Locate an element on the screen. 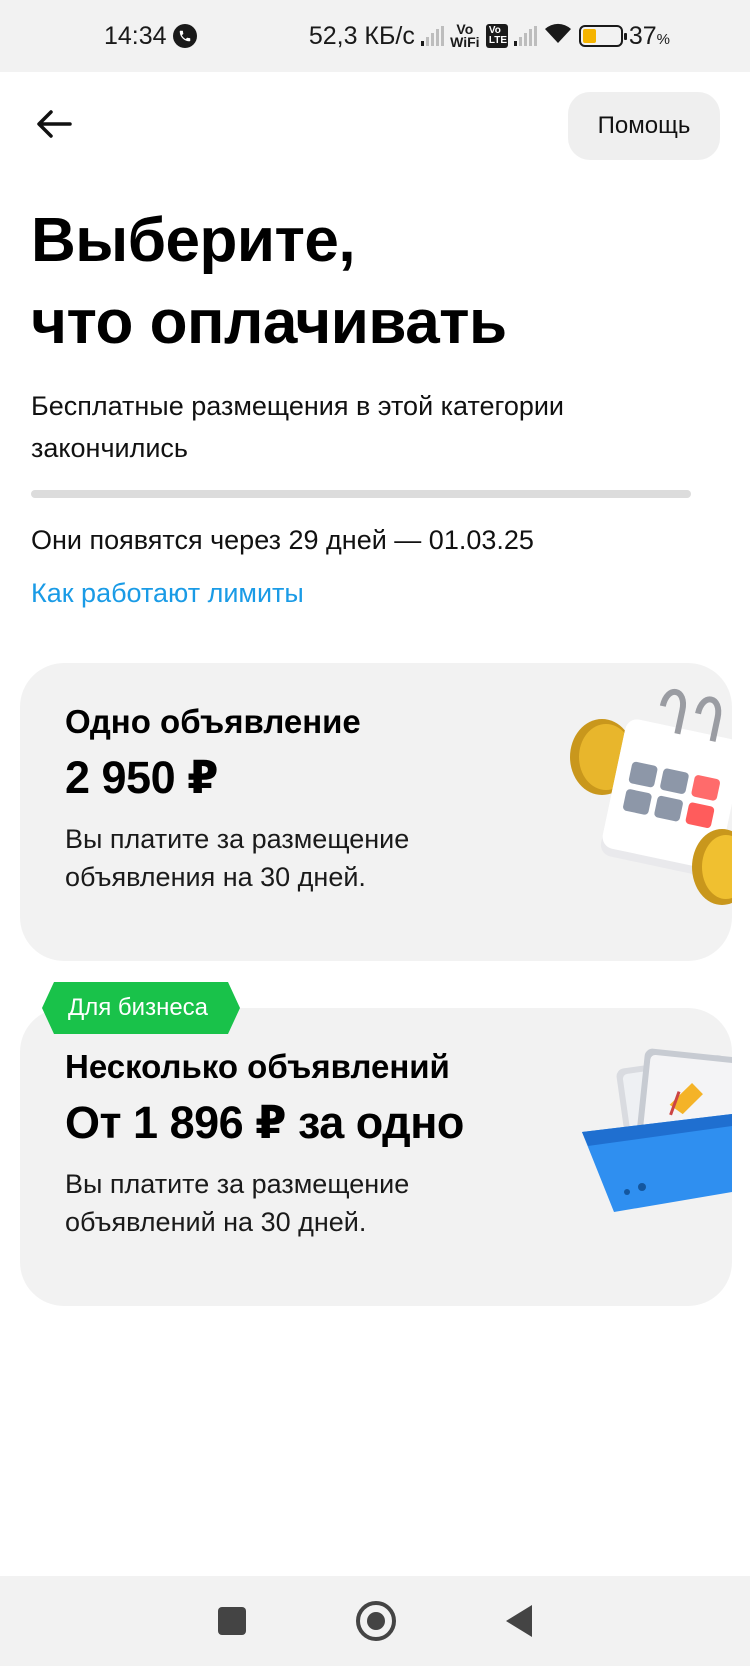 The width and height of the screenshot is (750, 1666). clock: 14:34 is located at coordinates (135, 35).